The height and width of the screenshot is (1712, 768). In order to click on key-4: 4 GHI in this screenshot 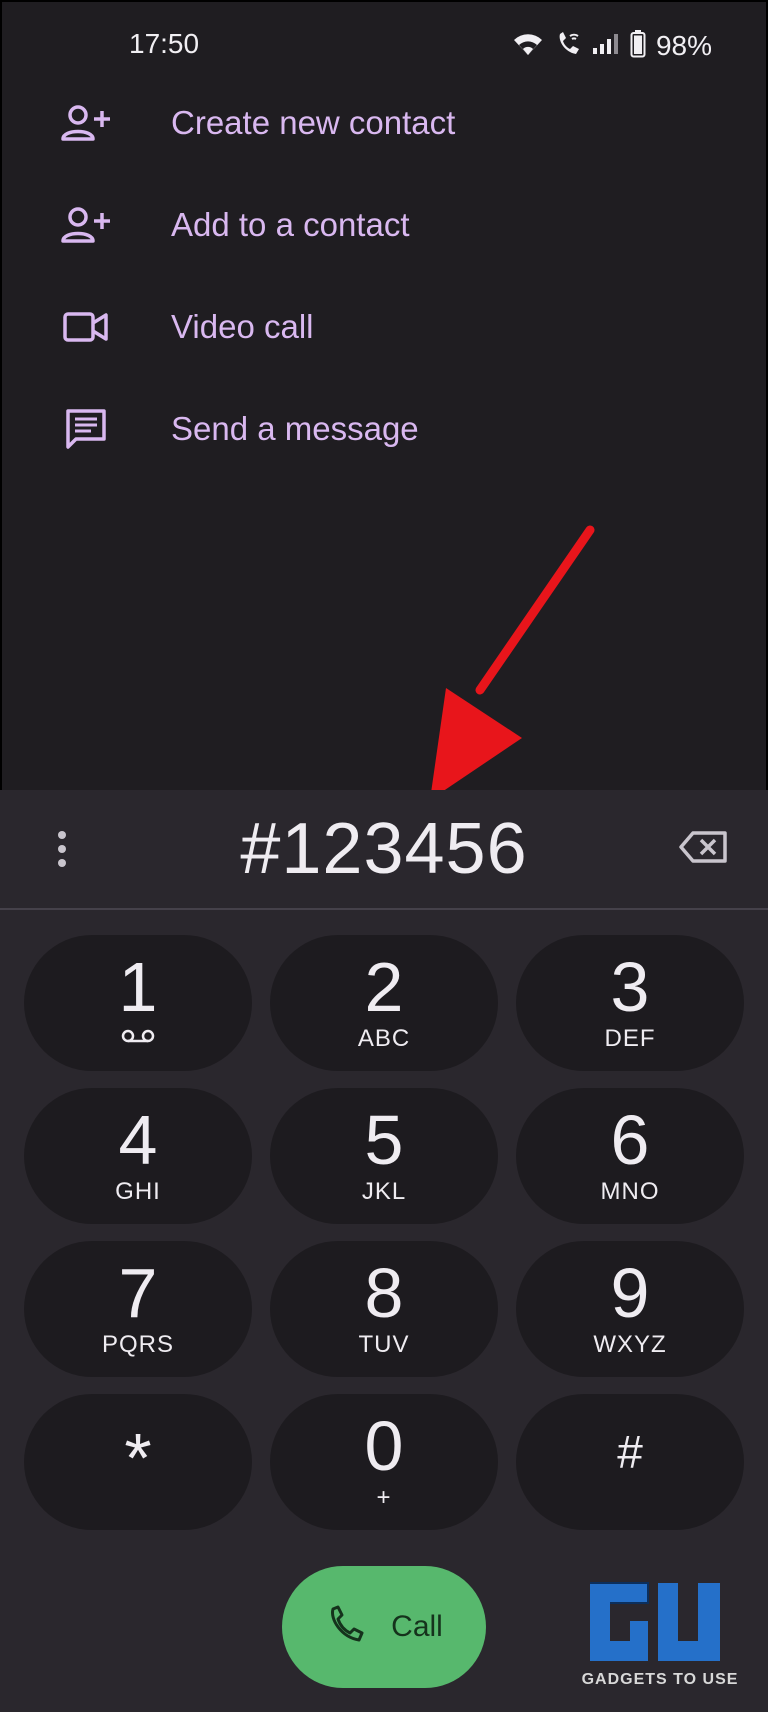, I will do `click(138, 1156)`.